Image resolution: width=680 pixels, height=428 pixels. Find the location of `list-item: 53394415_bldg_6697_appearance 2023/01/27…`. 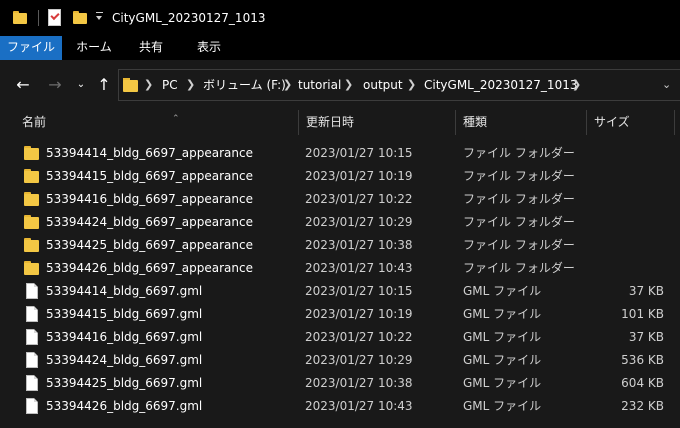

list-item: 53394415_bldg_6697_appearance 2023/01/27… is located at coordinates (340, 176).